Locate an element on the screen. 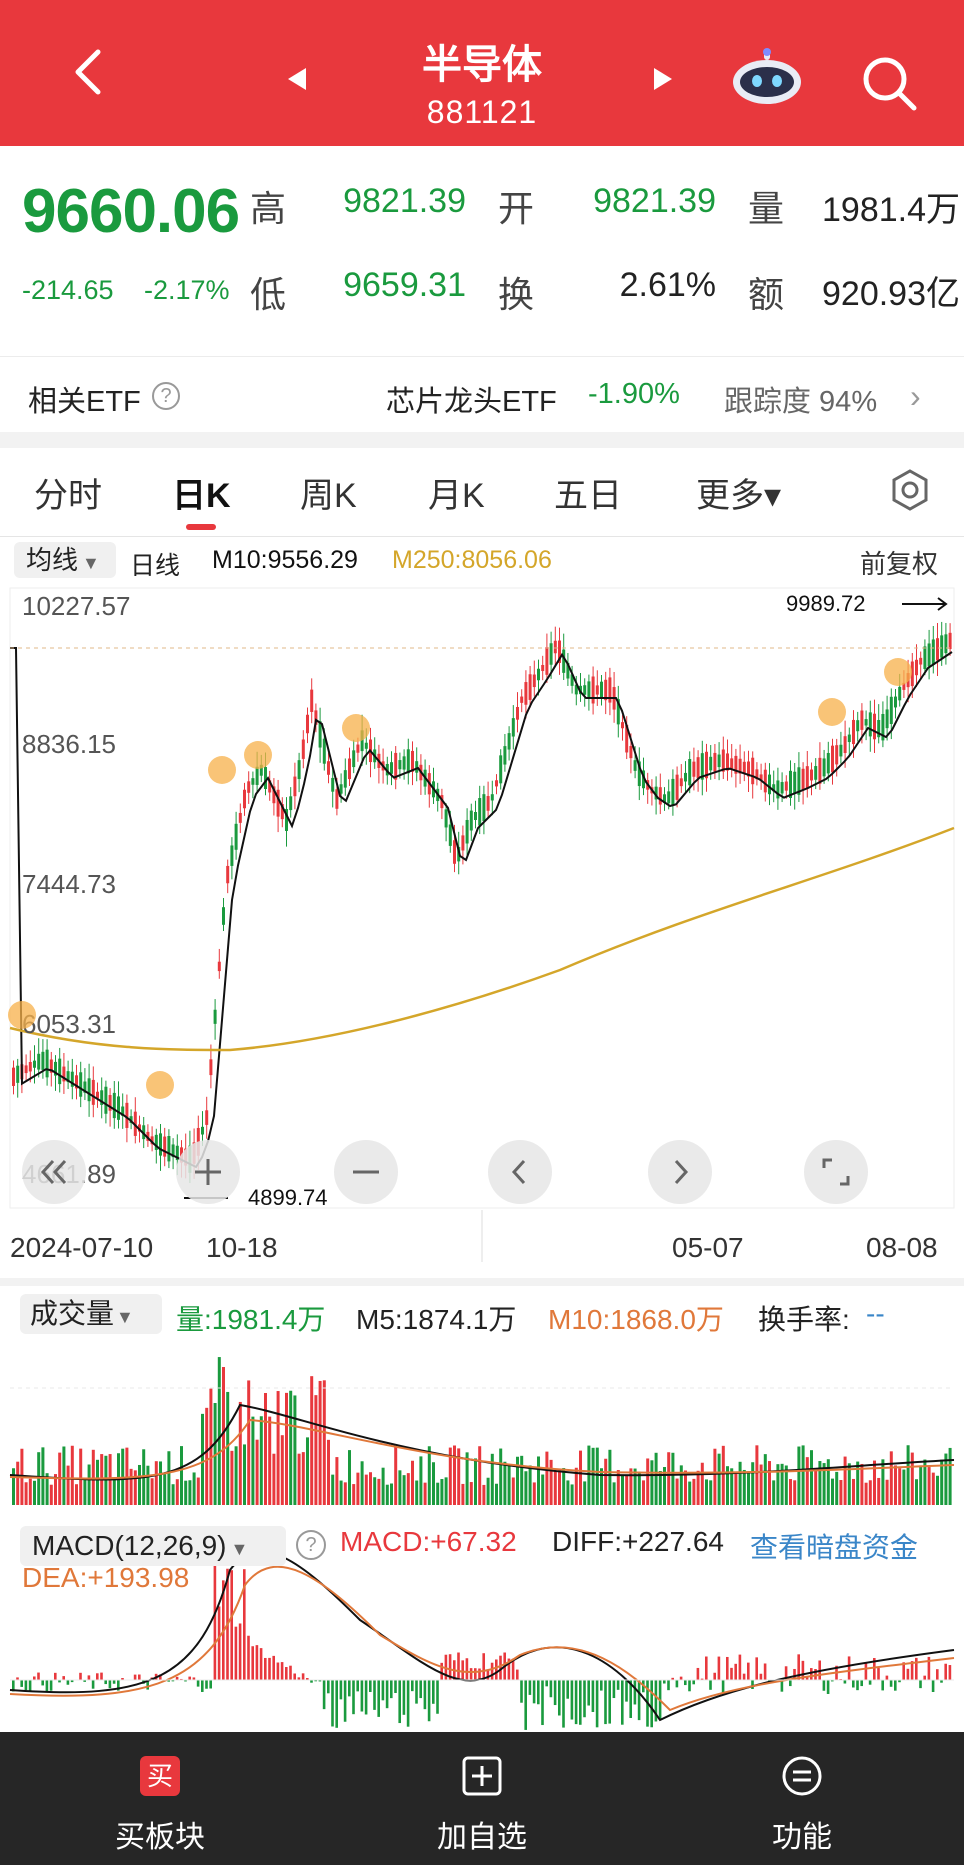 This screenshot has width=964, height=1865. scroll-left-button is located at coordinates (520, 1172).